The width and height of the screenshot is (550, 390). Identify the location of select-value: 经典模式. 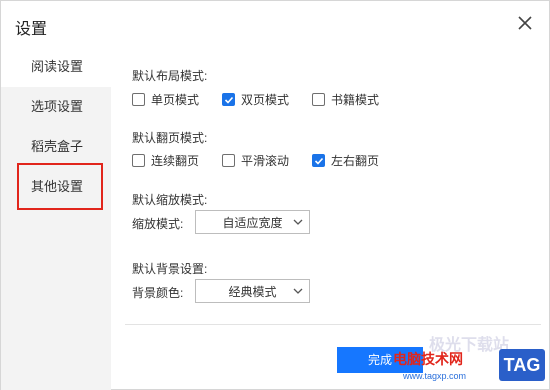
(252, 291).